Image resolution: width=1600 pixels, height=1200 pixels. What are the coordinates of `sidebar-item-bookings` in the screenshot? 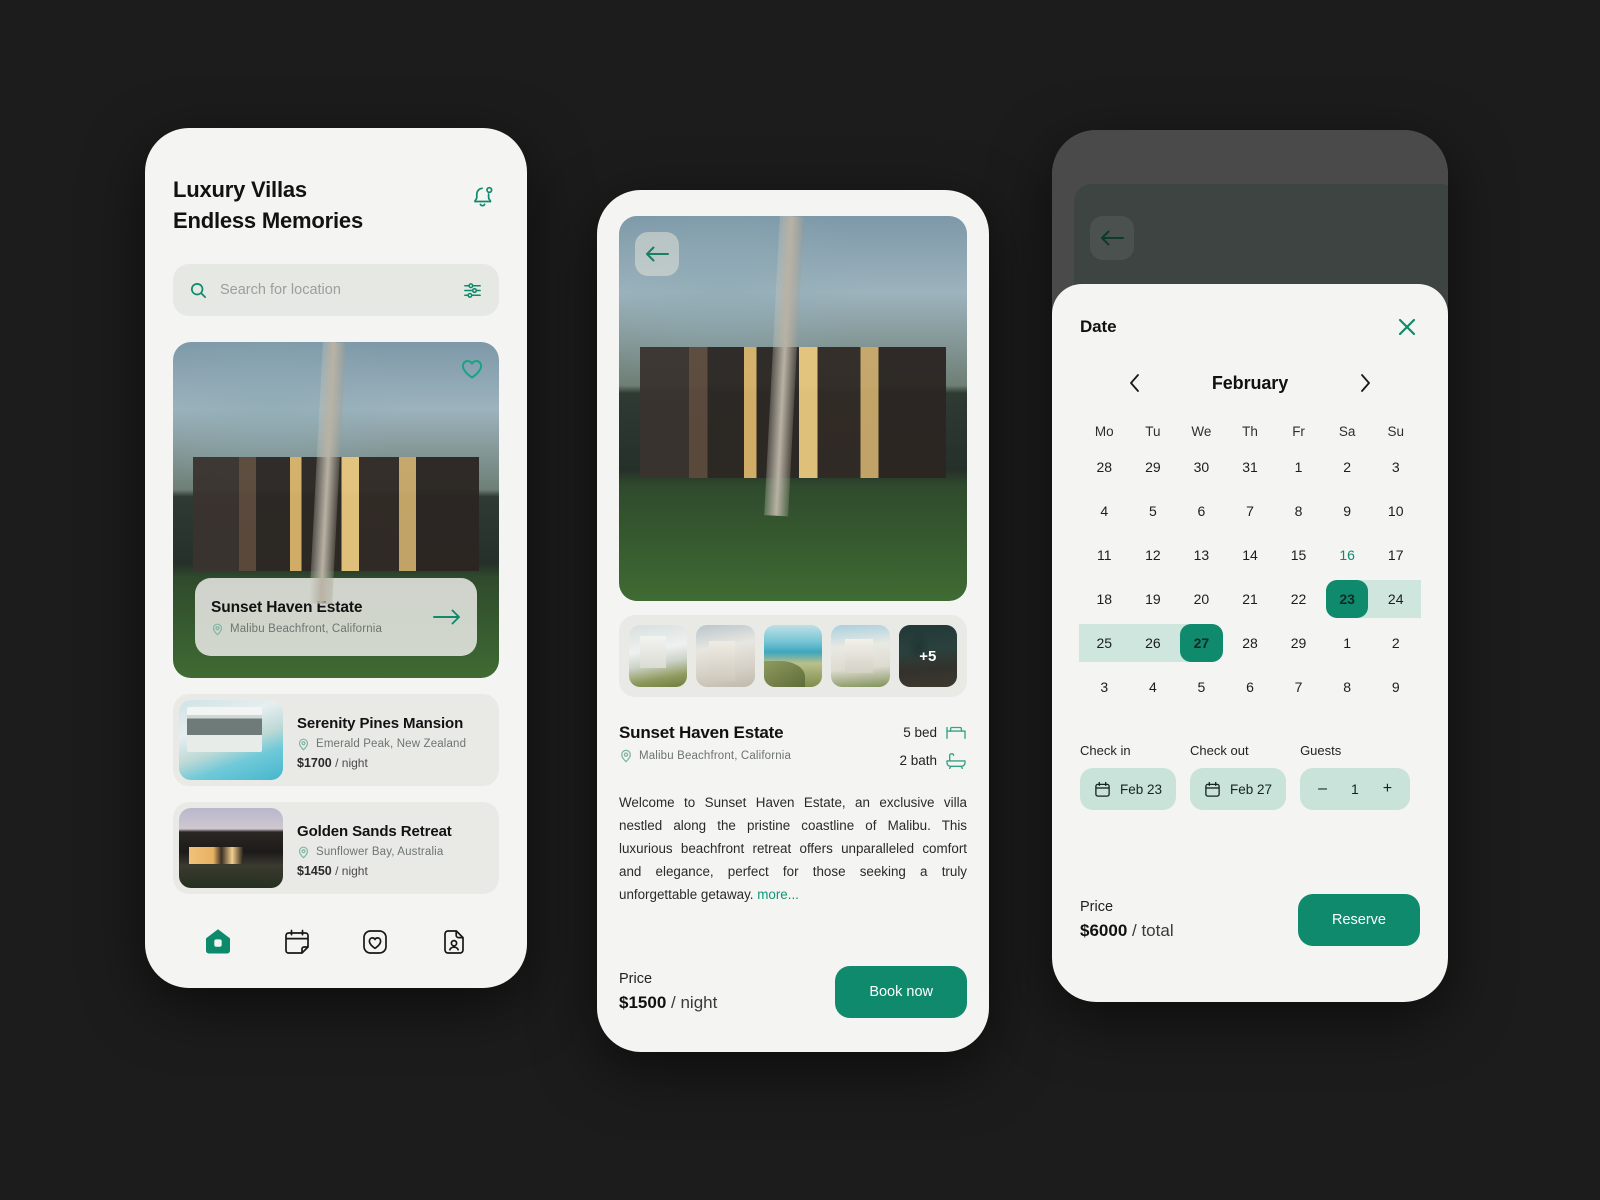 It's located at (297, 942).